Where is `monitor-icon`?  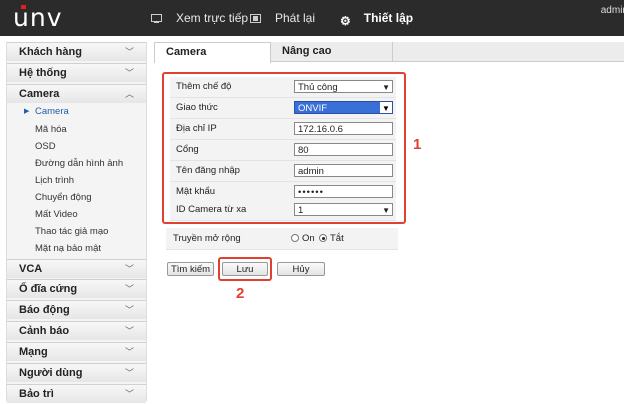 monitor-icon is located at coordinates (156, 18).